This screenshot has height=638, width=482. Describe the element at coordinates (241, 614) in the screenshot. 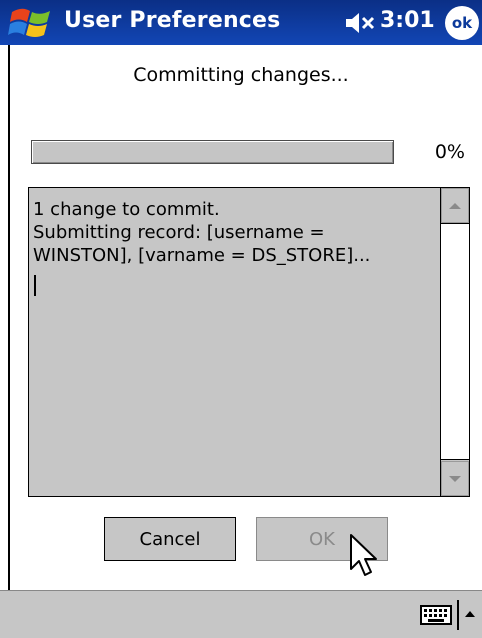

I see `bottom-bar` at that location.